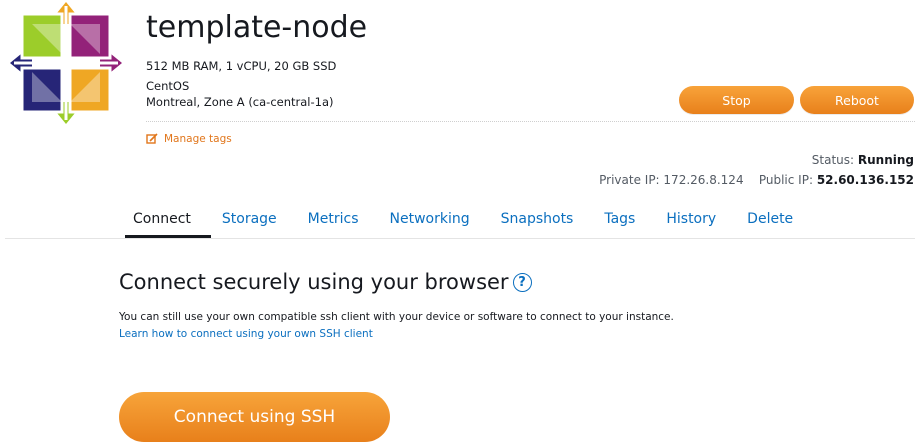 The image size is (920, 443). I want to click on reboot-button: Reboot, so click(857, 100).